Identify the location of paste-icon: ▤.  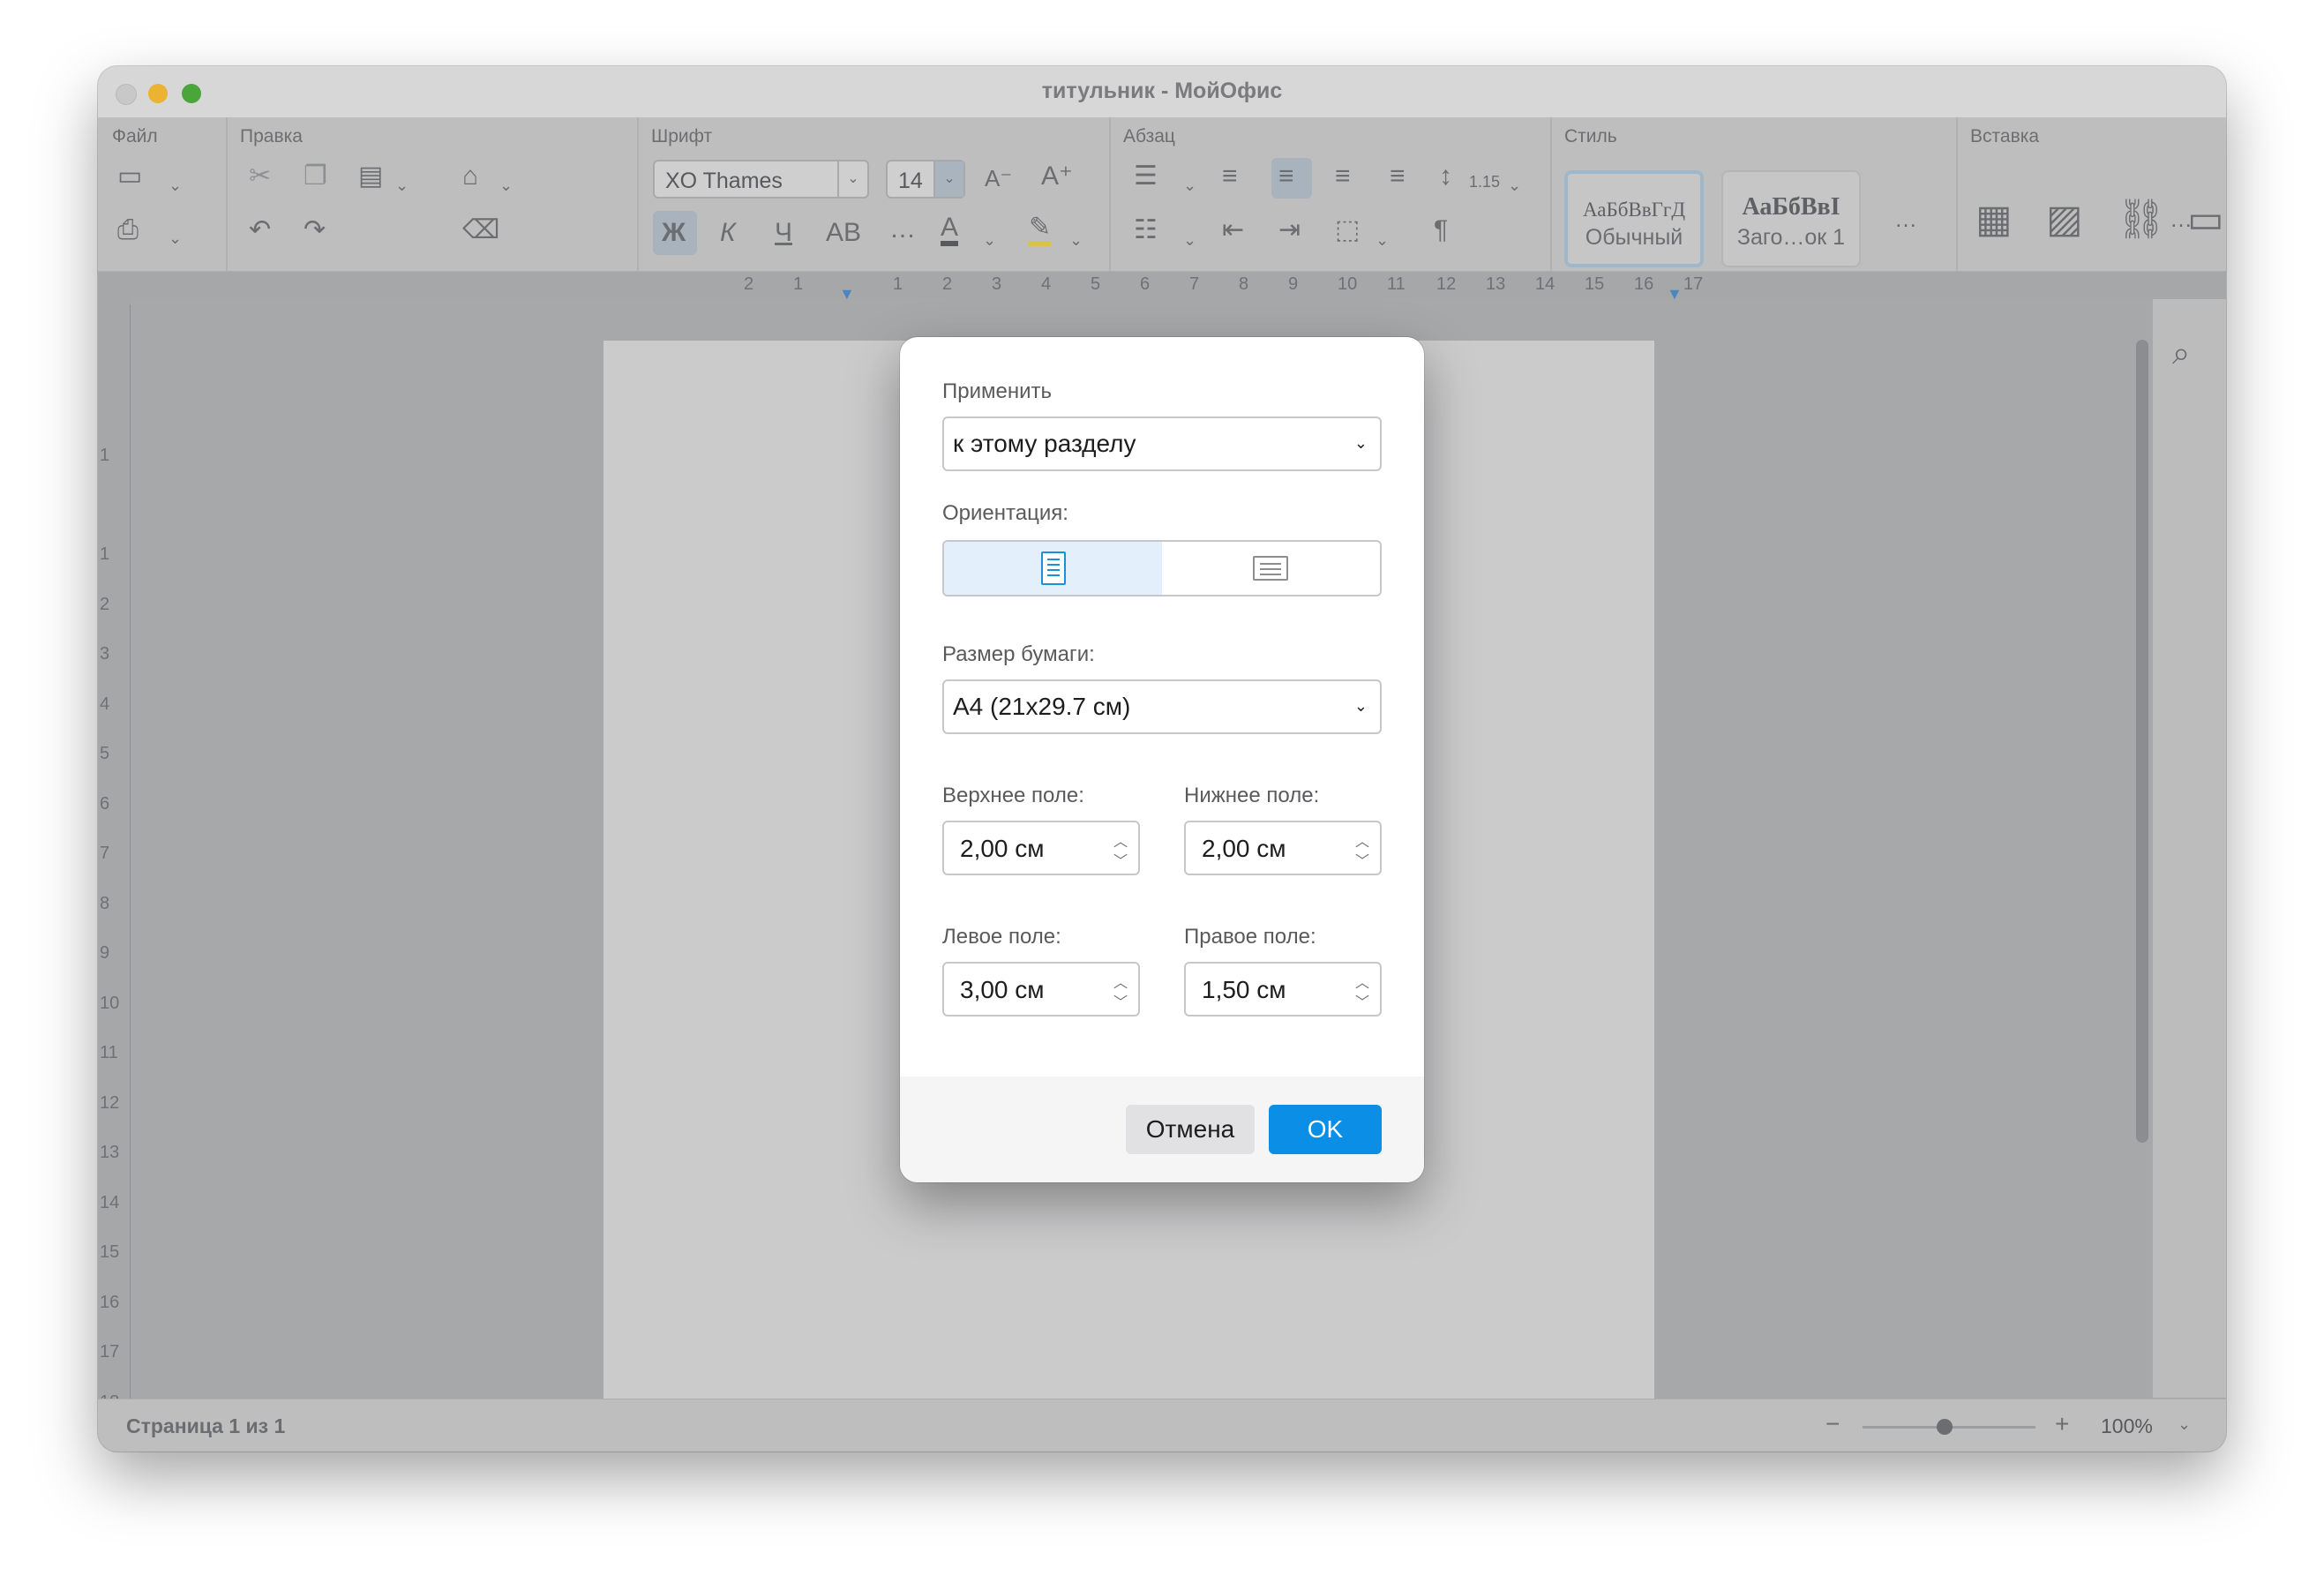
(370, 176).